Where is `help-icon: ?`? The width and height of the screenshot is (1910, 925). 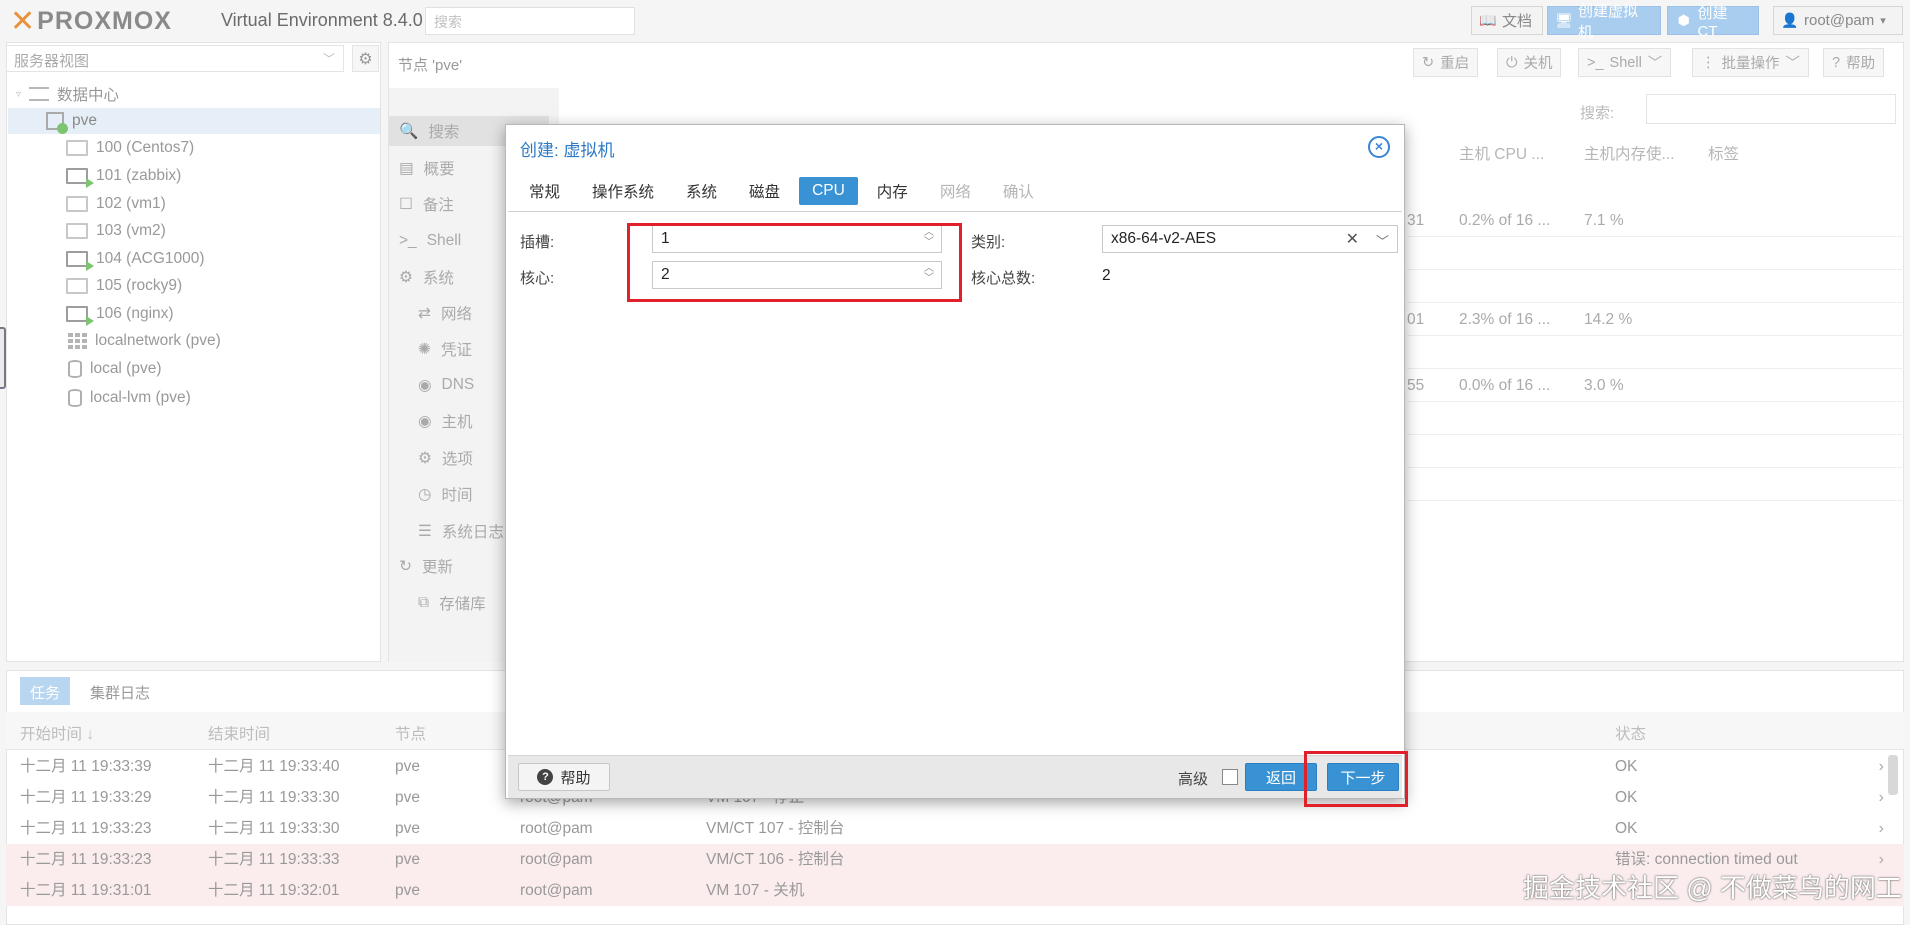 help-icon: ? is located at coordinates (1836, 62).